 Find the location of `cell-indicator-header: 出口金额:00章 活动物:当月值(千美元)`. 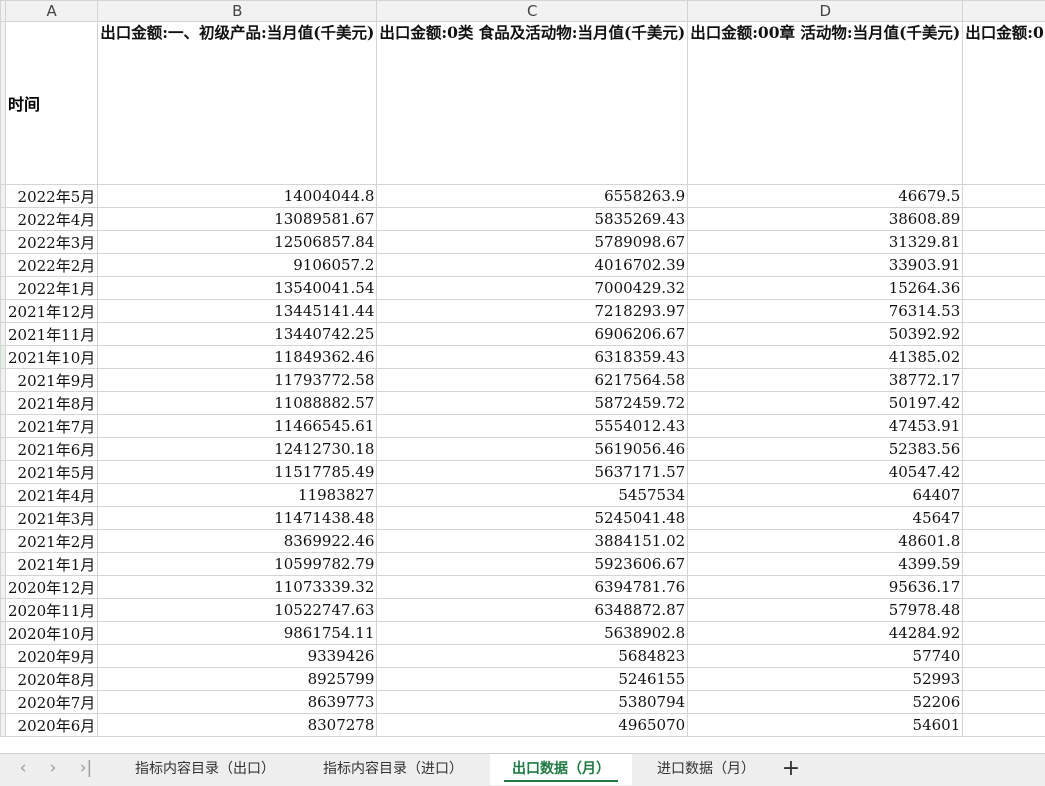

cell-indicator-header: 出口金额:00章 活动物:当月值(千美元) is located at coordinates (825, 103).